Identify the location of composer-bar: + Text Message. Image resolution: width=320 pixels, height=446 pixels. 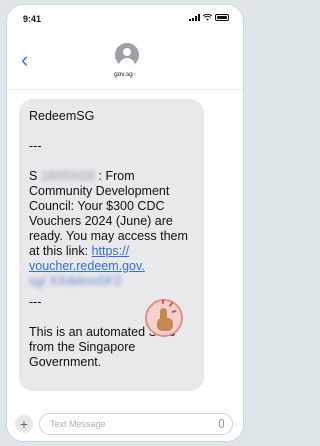
(125, 425).